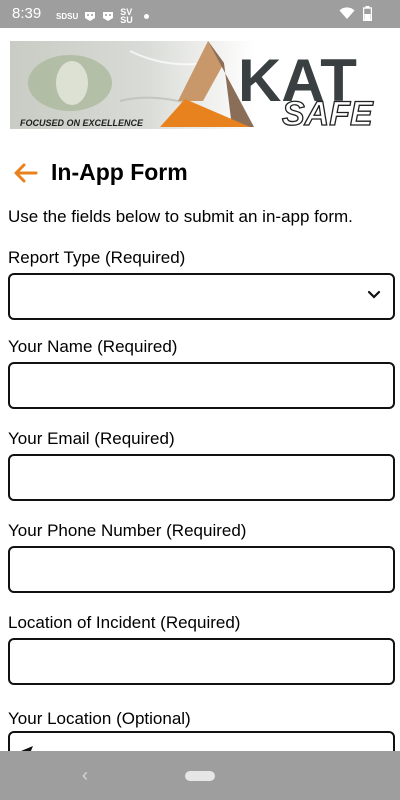 Image resolution: width=400 pixels, height=800 pixels. What do you see at coordinates (67, 16) in the screenshot?
I see `sdsu-notification-icon: SDSU` at bounding box center [67, 16].